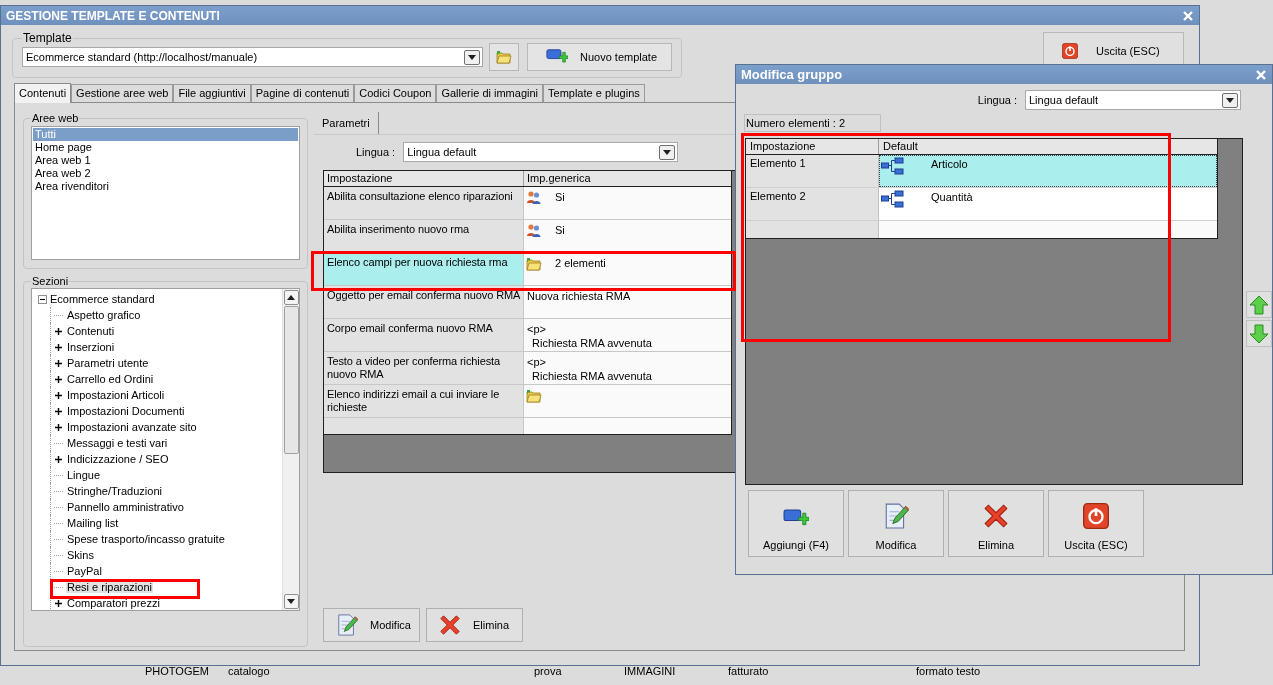 This screenshot has width=1273, height=685. I want to click on tree-item: Pannello amministrativo, so click(125, 507).